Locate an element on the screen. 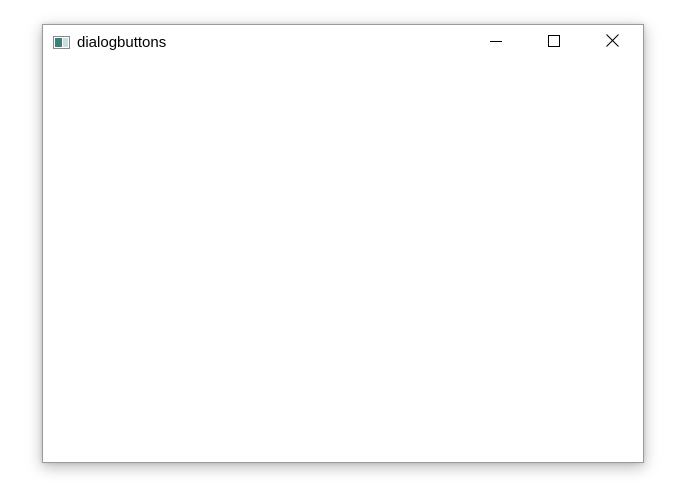 This screenshot has width=695, height=485. minimize-button is located at coordinates (496, 43).